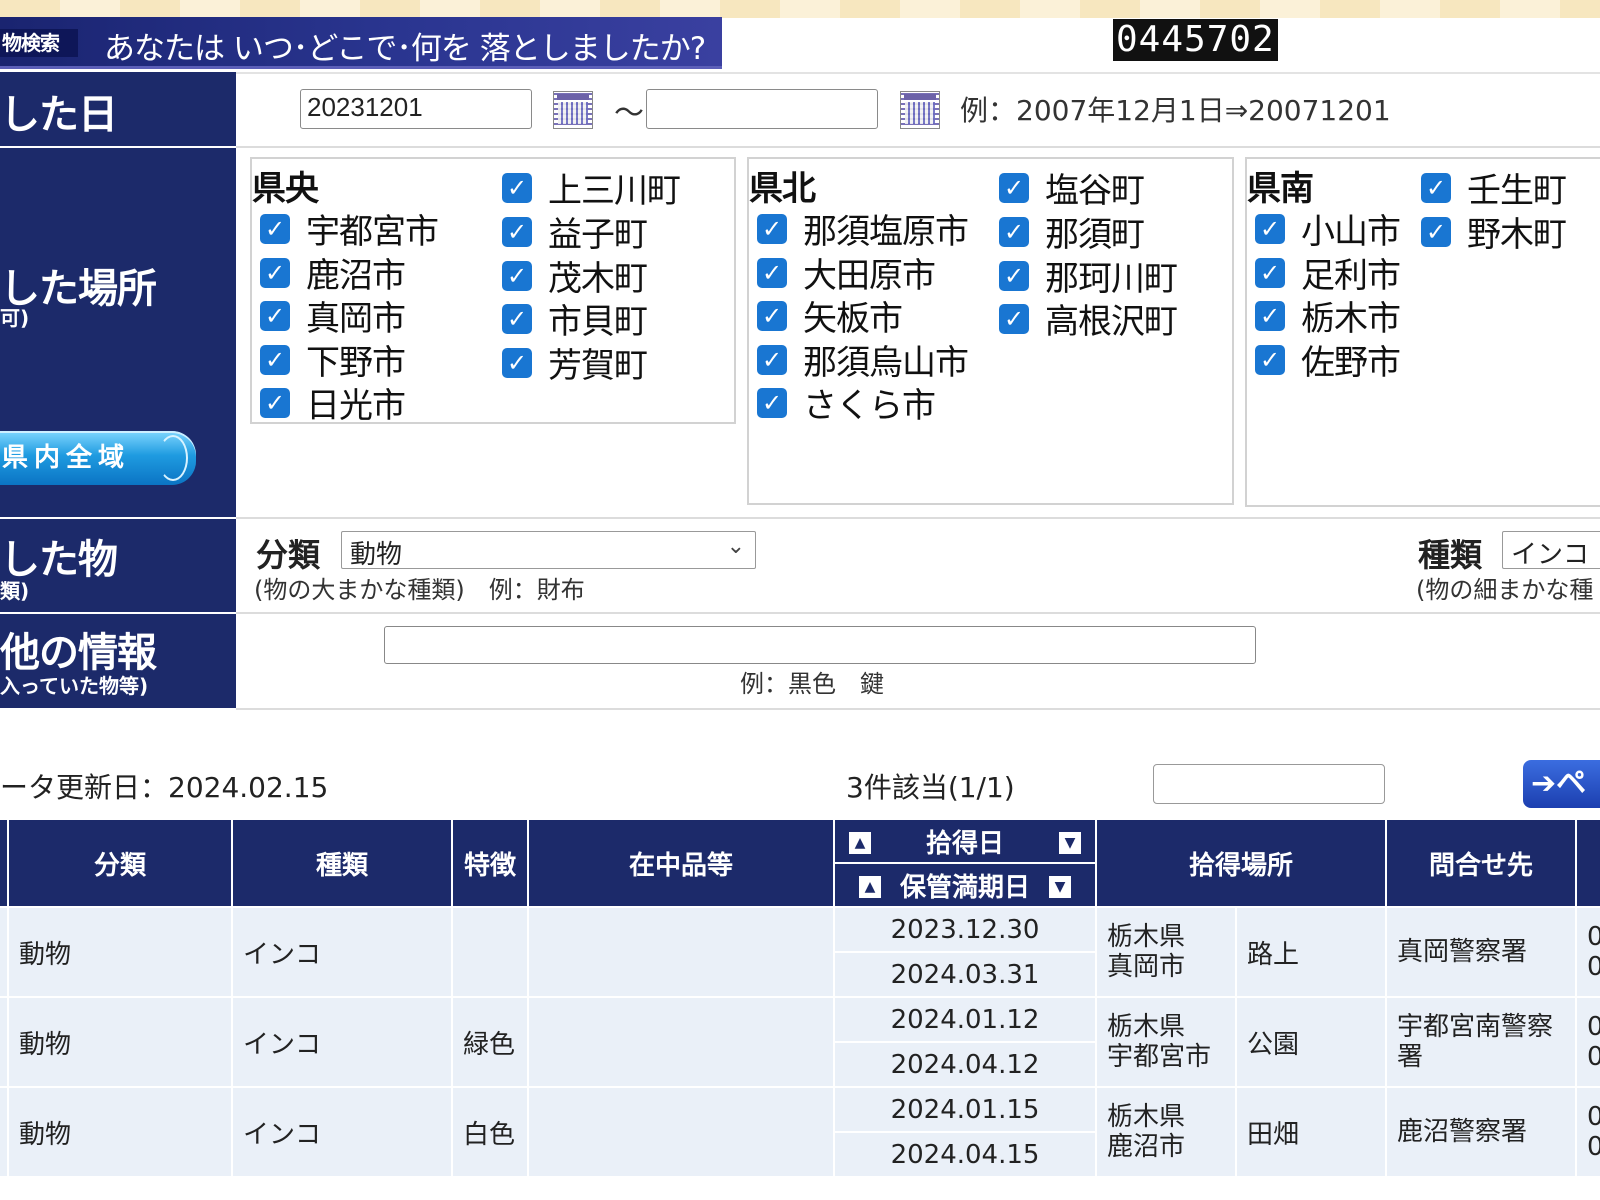  Describe the element at coordinates (1422, 332) in the screenshot. I see `region-kennan: 県南 ✓ 壬生町 ✓ 小山市 ✓ 野木町 ✓ 足利市 ✓ 栃木市 ✓ 佐野市` at that location.